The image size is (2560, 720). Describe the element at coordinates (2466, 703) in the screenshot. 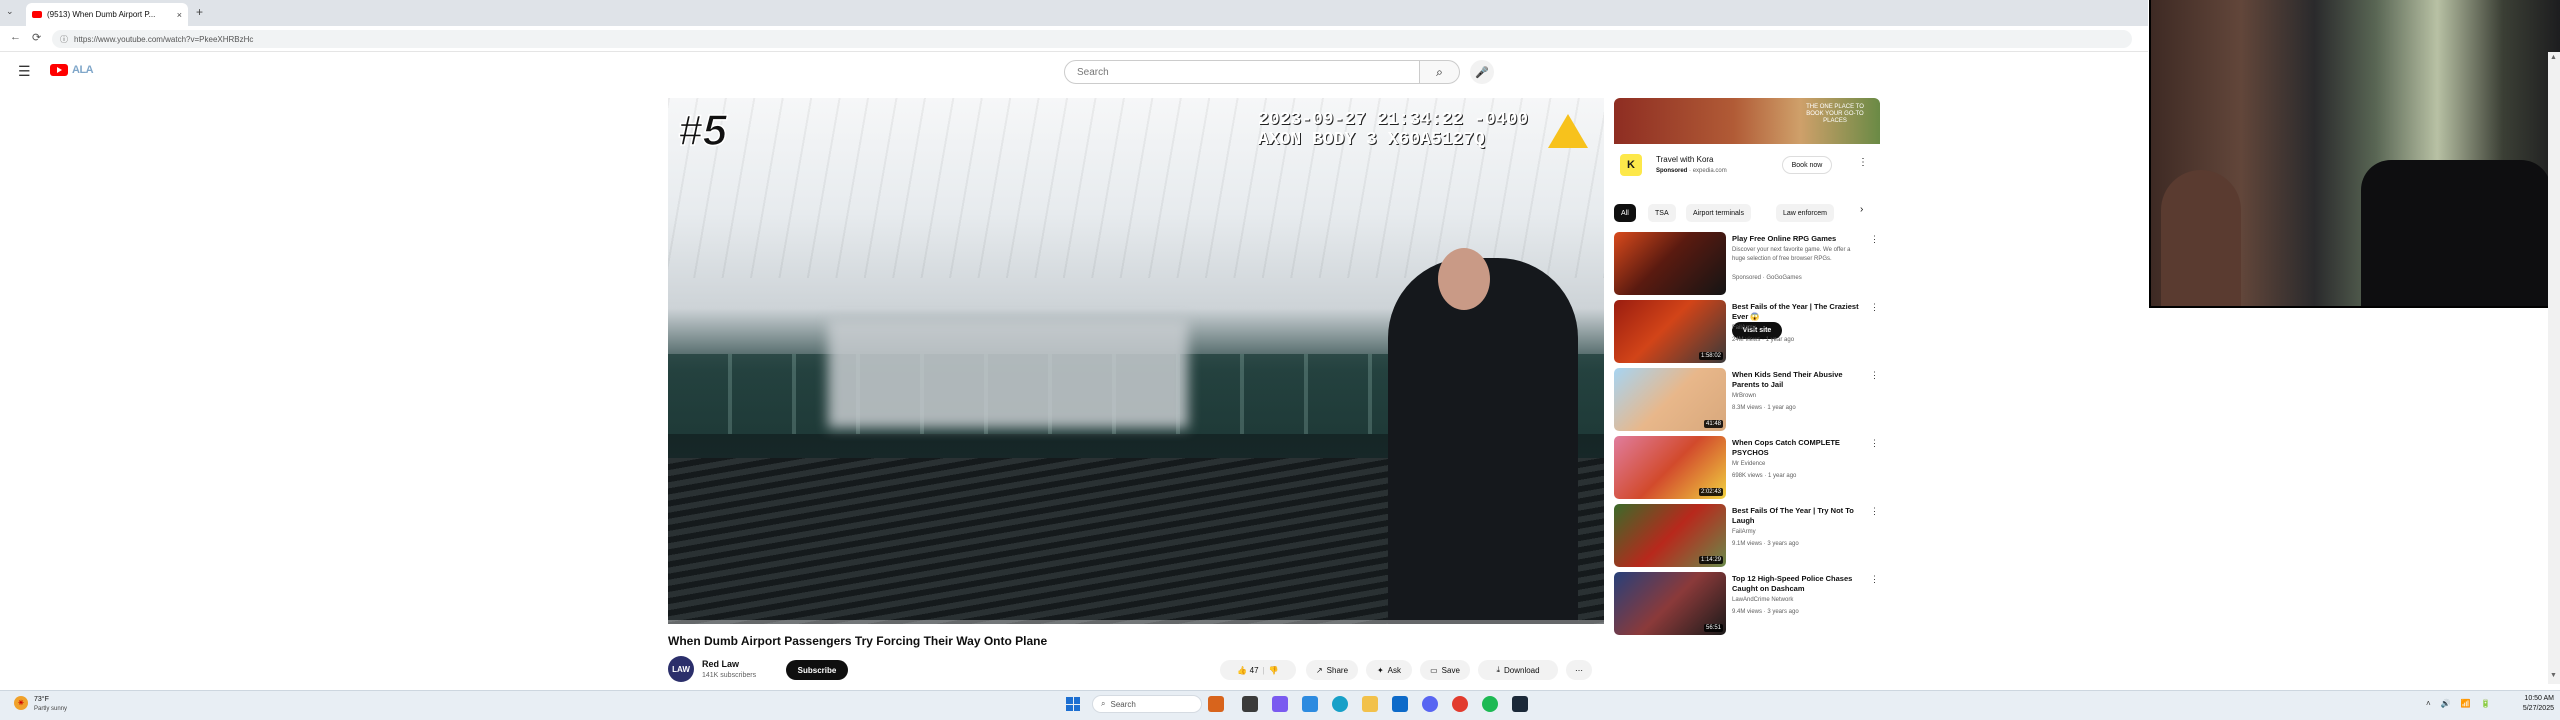

I see `network-icon: 📶` at that location.